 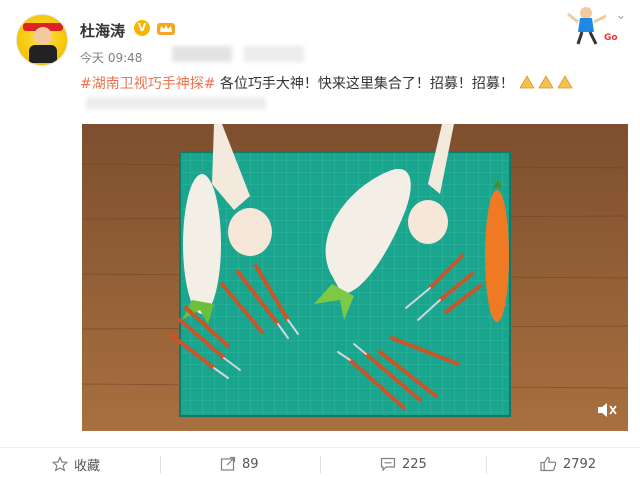 What do you see at coordinates (548, 464) in the screenshot?
I see `thumbs-up-icon` at bounding box center [548, 464].